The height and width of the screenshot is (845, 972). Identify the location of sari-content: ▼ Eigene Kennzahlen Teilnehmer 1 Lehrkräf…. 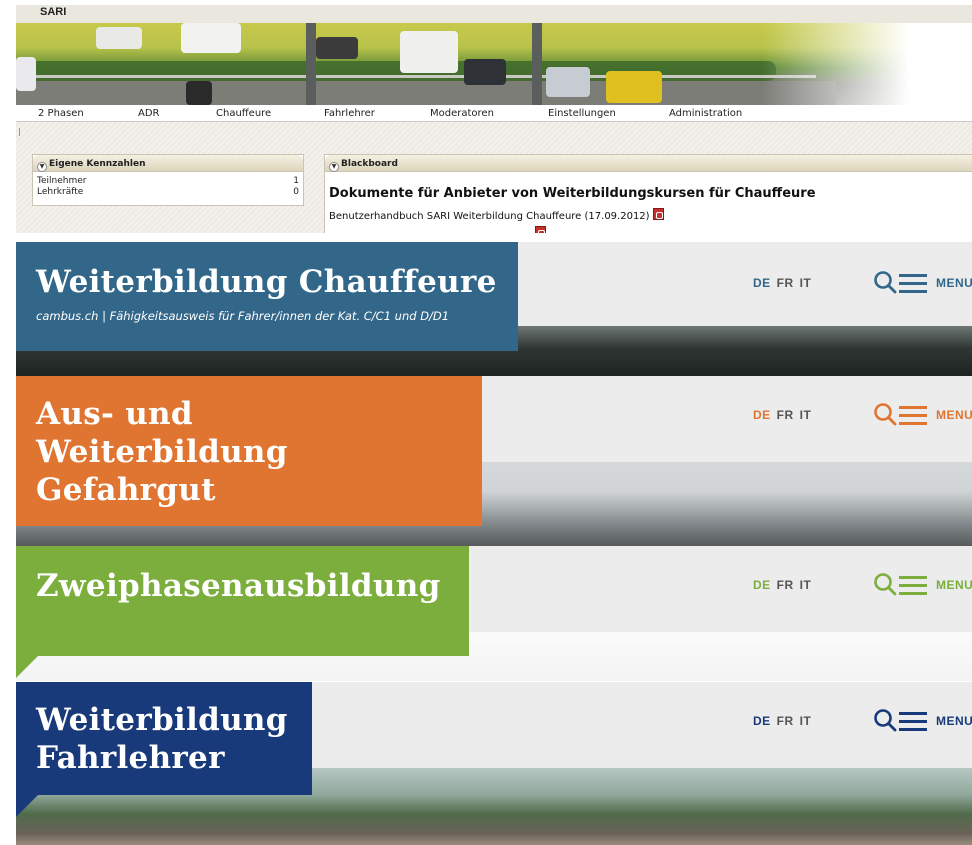
(494, 177).